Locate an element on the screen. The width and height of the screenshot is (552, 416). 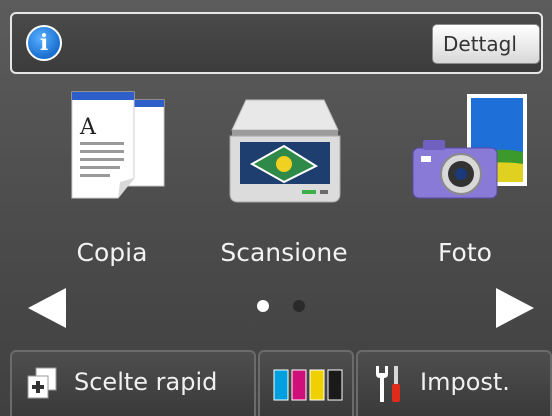
page-indicator-dot-active is located at coordinates (263, 306).